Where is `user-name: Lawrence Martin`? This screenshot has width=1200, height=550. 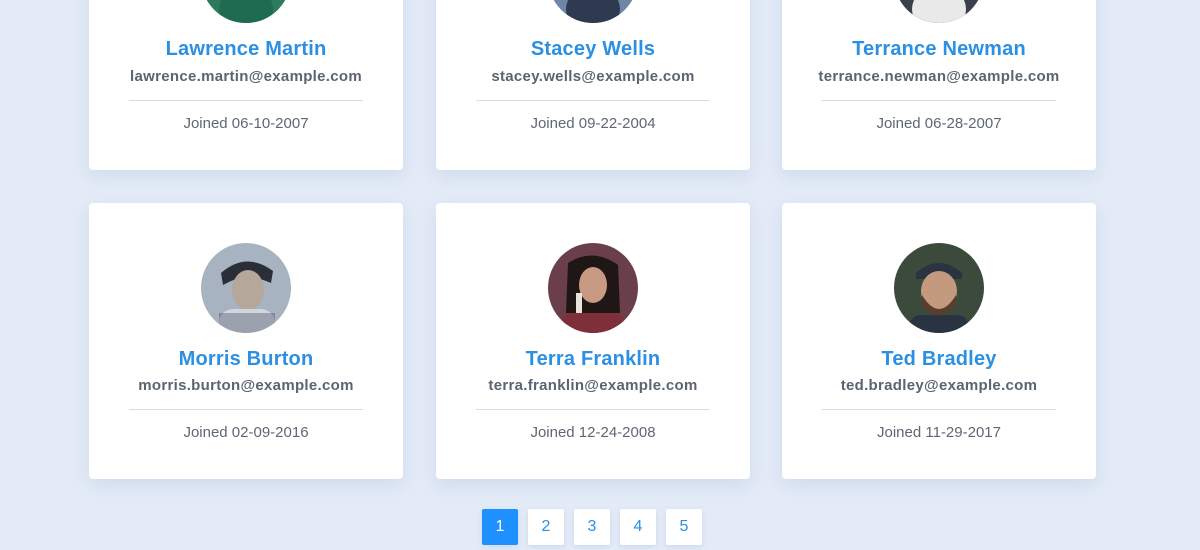 user-name: Lawrence Martin is located at coordinates (246, 49).